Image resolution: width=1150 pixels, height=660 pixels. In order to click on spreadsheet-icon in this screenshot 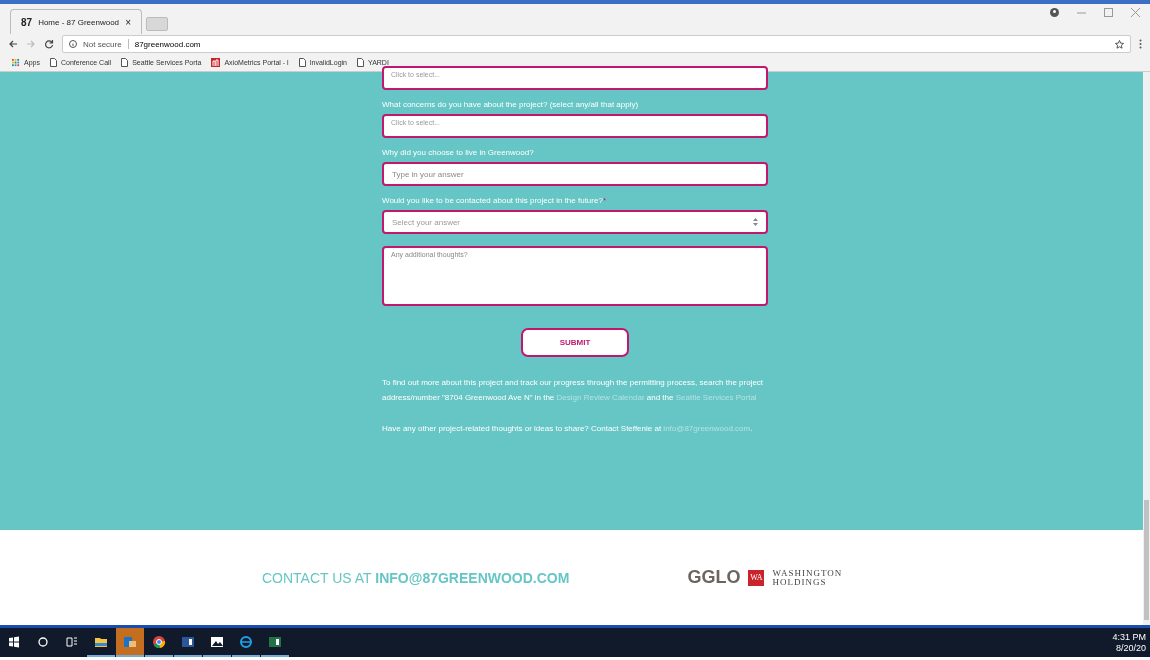, I will do `click(275, 641)`.